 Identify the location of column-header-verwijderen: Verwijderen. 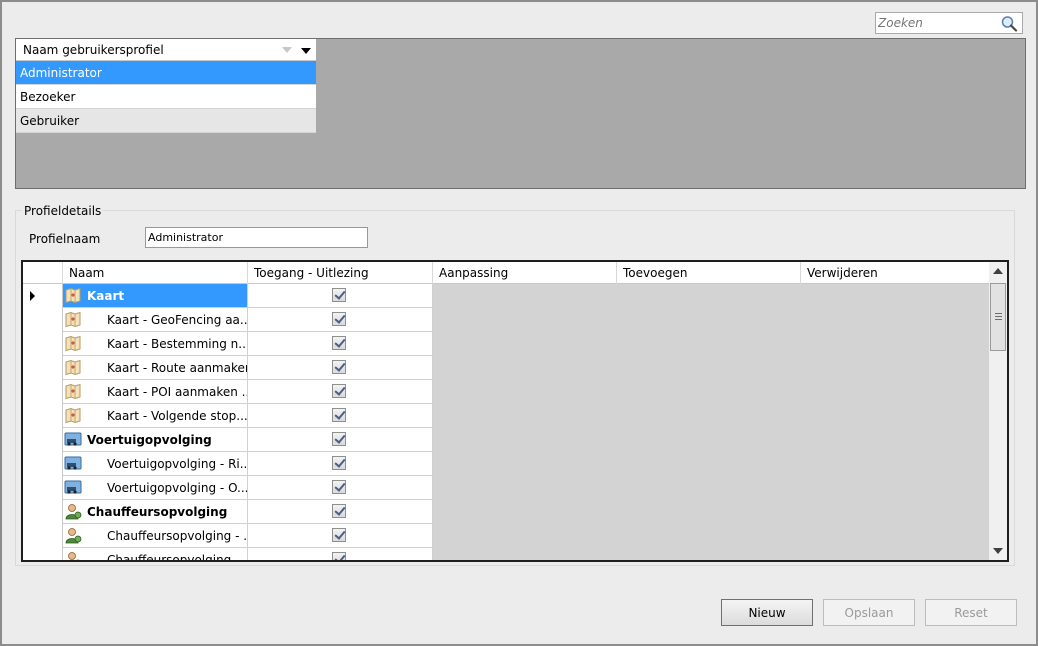
(895, 273).